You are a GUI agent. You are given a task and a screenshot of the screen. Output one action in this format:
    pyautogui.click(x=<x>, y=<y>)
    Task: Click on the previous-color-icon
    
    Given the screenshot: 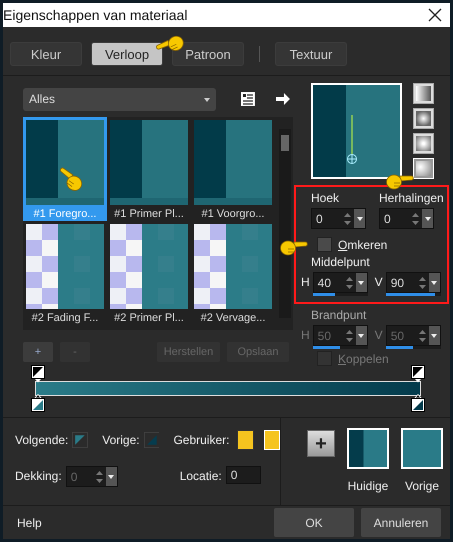 What is the action you would take?
    pyautogui.click(x=152, y=440)
    